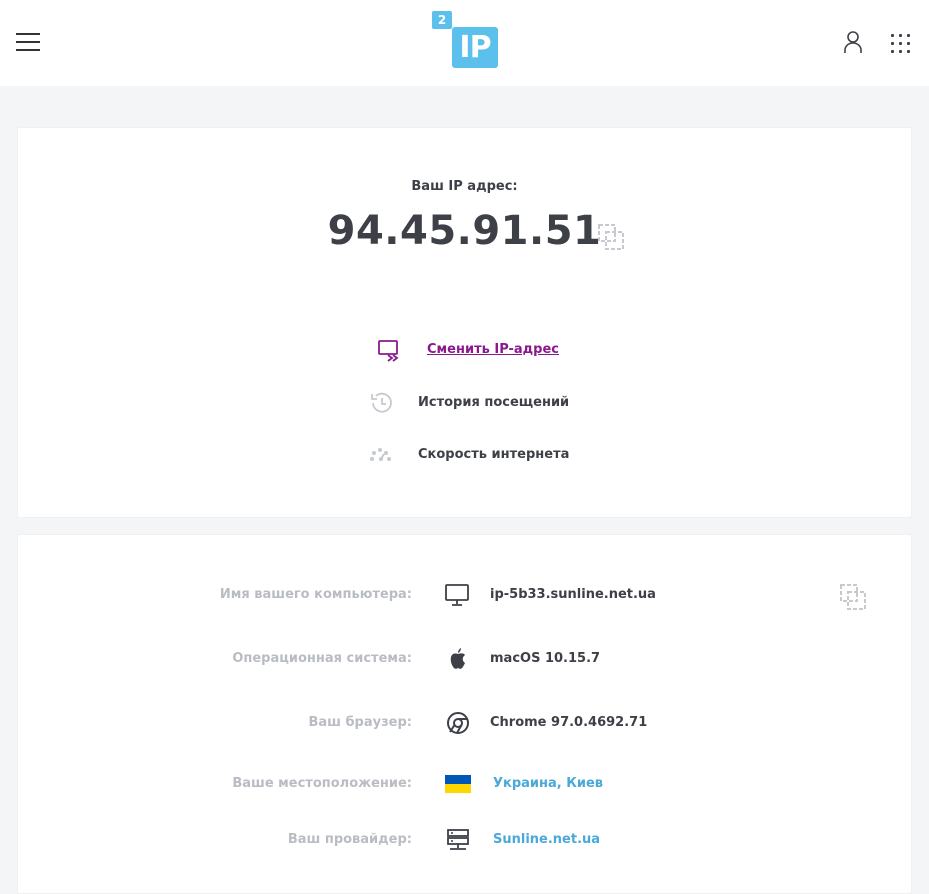  I want to click on provider-label: Ваш провайдер:, so click(349, 839).